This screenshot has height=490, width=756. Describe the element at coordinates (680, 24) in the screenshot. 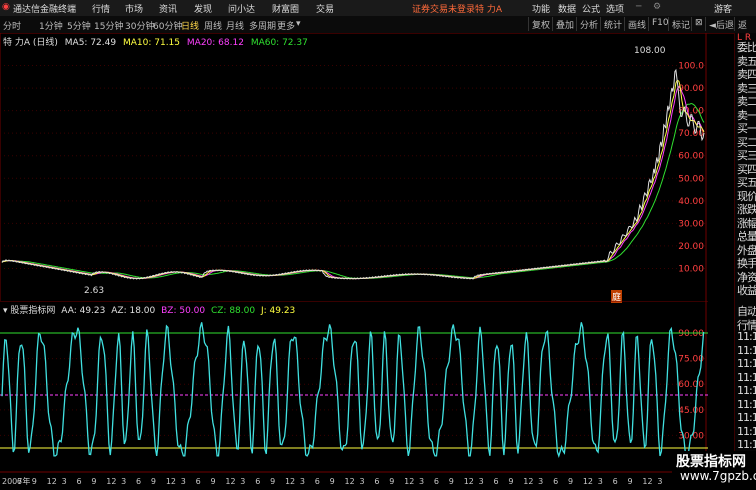

I see `mark-button: 标记` at that location.